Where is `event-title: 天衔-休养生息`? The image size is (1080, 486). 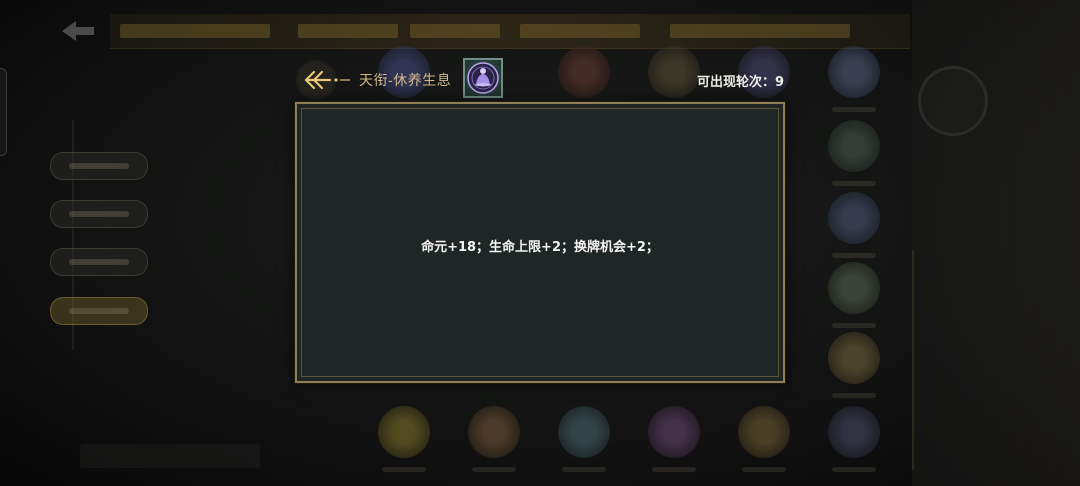
event-title: 天衔-休养生息 is located at coordinates (405, 81).